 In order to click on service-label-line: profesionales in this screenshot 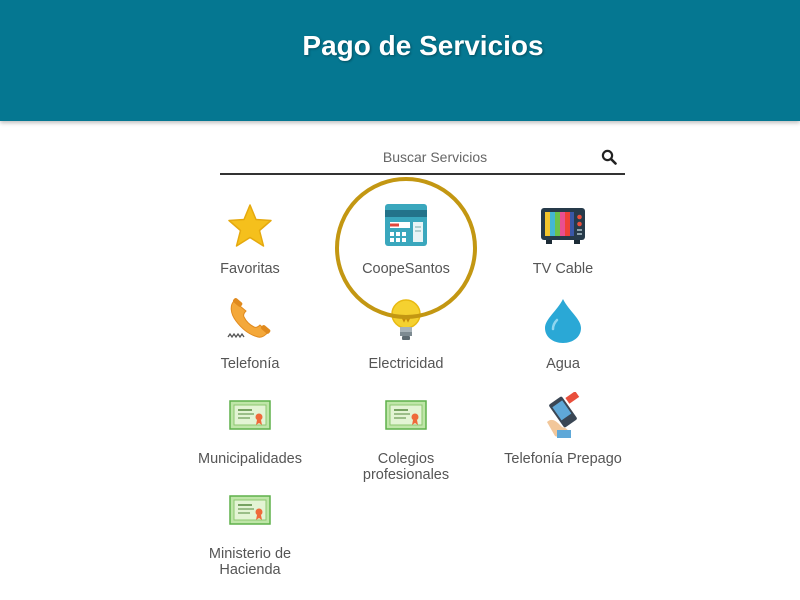, I will do `click(406, 475)`.